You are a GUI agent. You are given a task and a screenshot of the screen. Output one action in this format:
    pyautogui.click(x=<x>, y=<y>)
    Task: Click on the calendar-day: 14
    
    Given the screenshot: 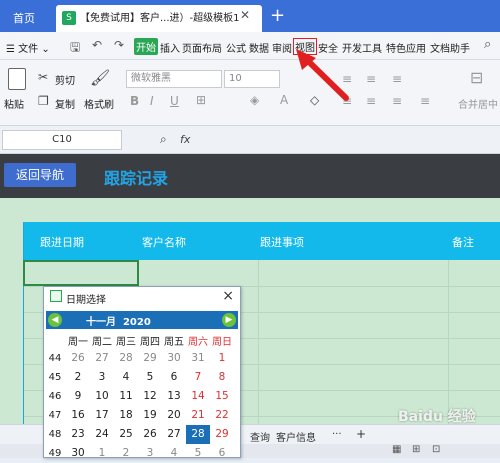 What is the action you would take?
    pyautogui.click(x=198, y=396)
    